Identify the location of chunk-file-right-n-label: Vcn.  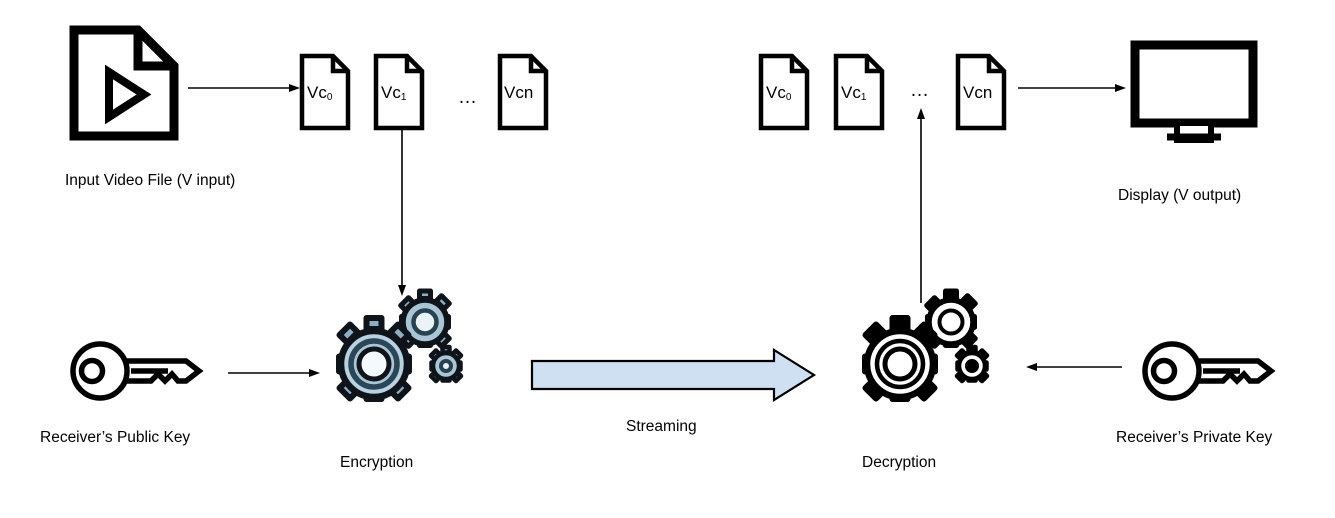
(978, 92).